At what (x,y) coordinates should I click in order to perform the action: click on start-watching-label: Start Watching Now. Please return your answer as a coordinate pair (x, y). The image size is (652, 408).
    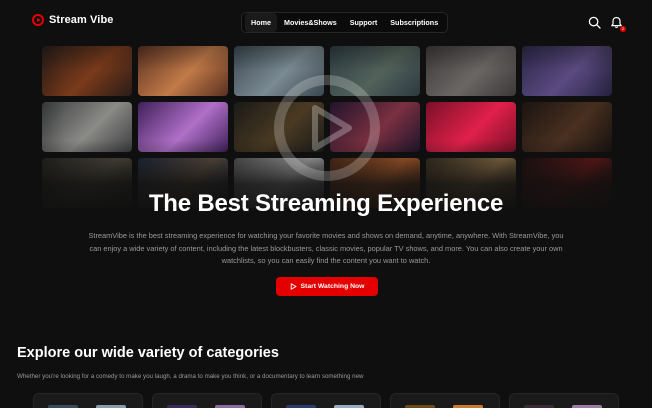
    Looking at the image, I should click on (332, 286).